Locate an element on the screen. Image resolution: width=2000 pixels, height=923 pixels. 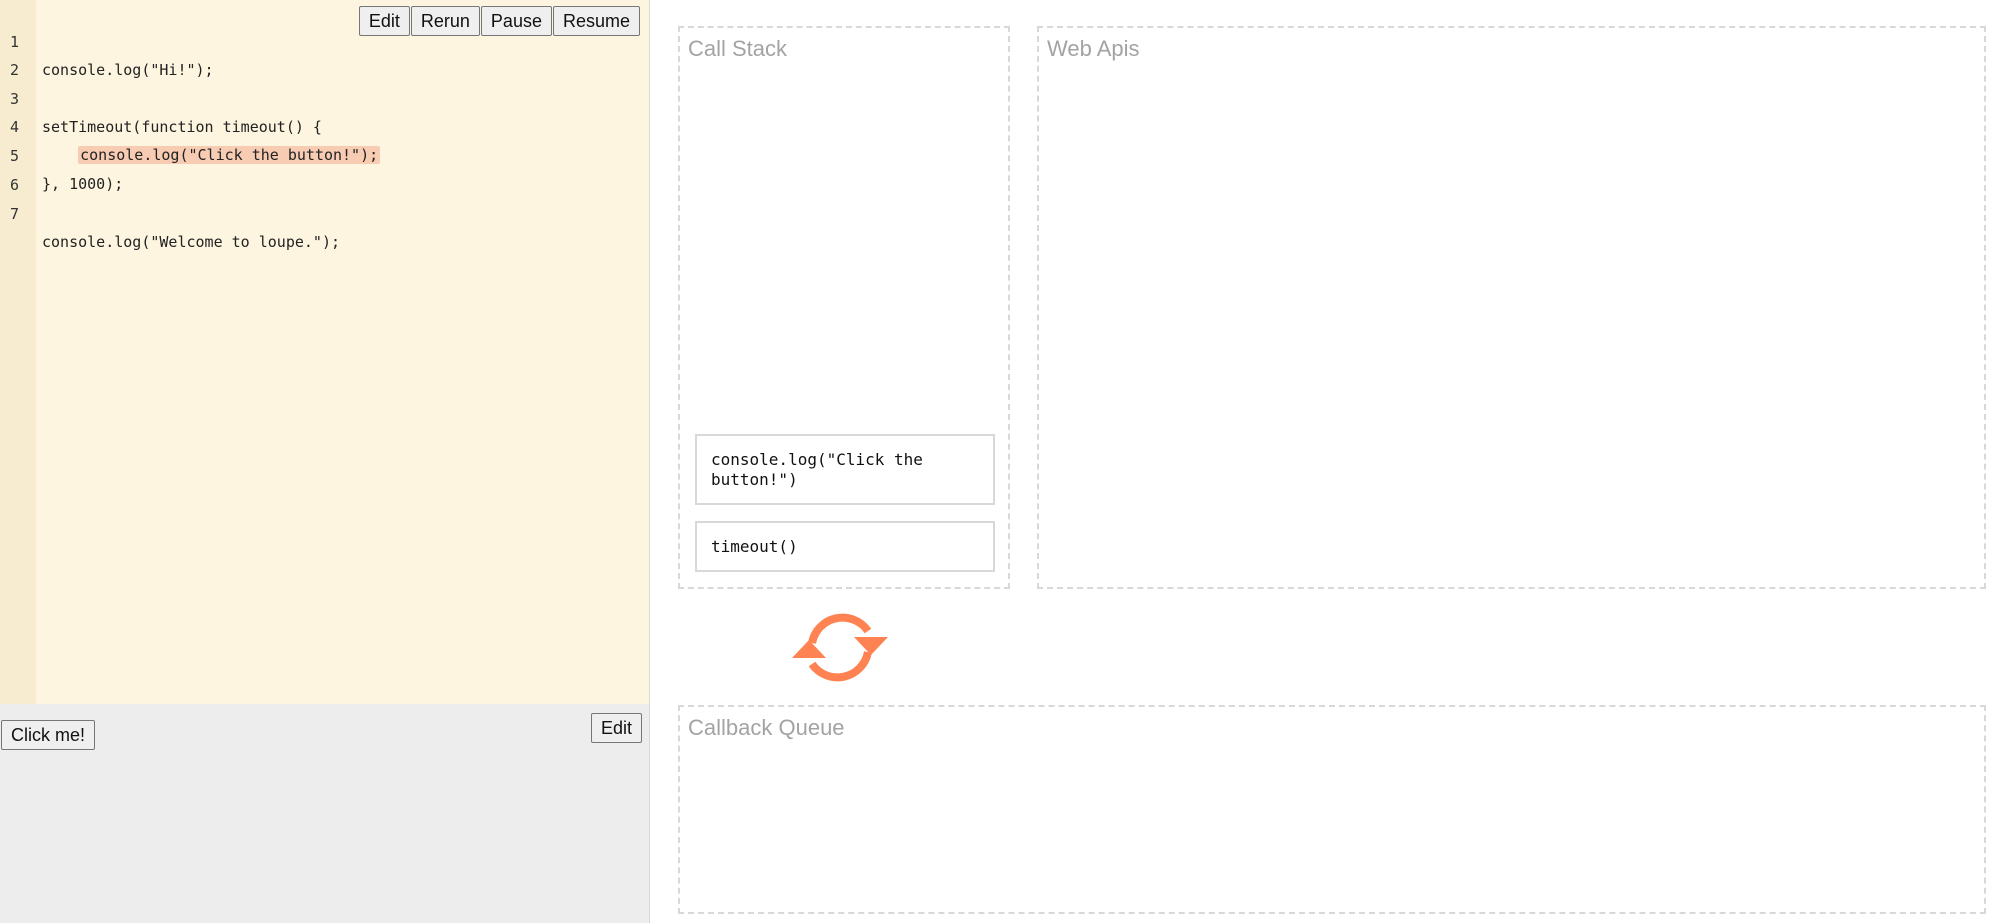
code-text: console.log("Click the button!"); is located at coordinates (211, 155).